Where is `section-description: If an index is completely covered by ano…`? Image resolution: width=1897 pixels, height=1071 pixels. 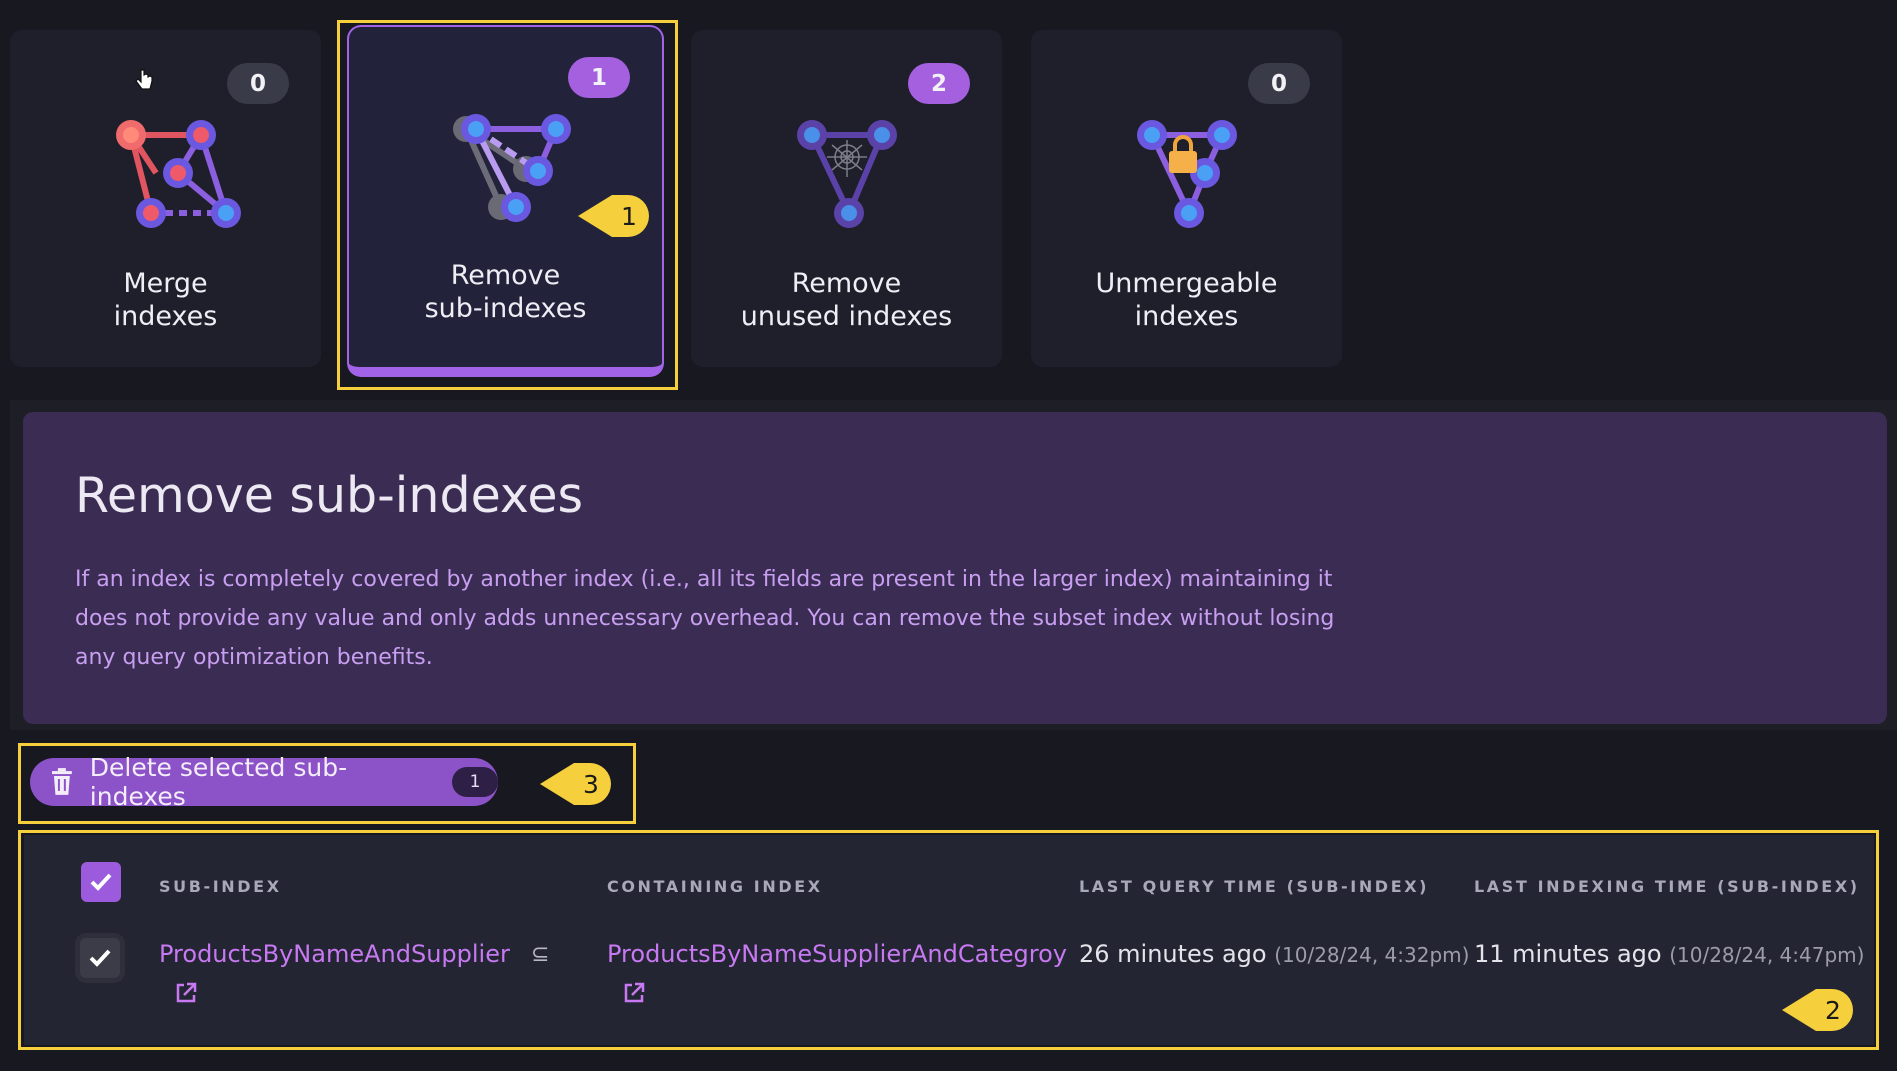
section-description: If an index is completely covered by ano… is located at coordinates (705, 618).